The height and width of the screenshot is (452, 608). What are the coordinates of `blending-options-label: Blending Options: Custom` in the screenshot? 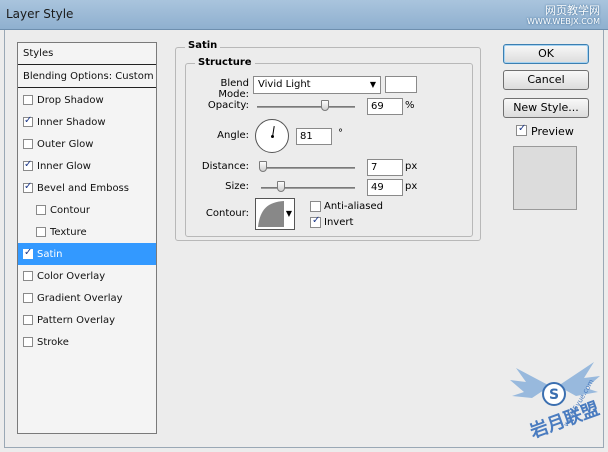 It's located at (88, 76).